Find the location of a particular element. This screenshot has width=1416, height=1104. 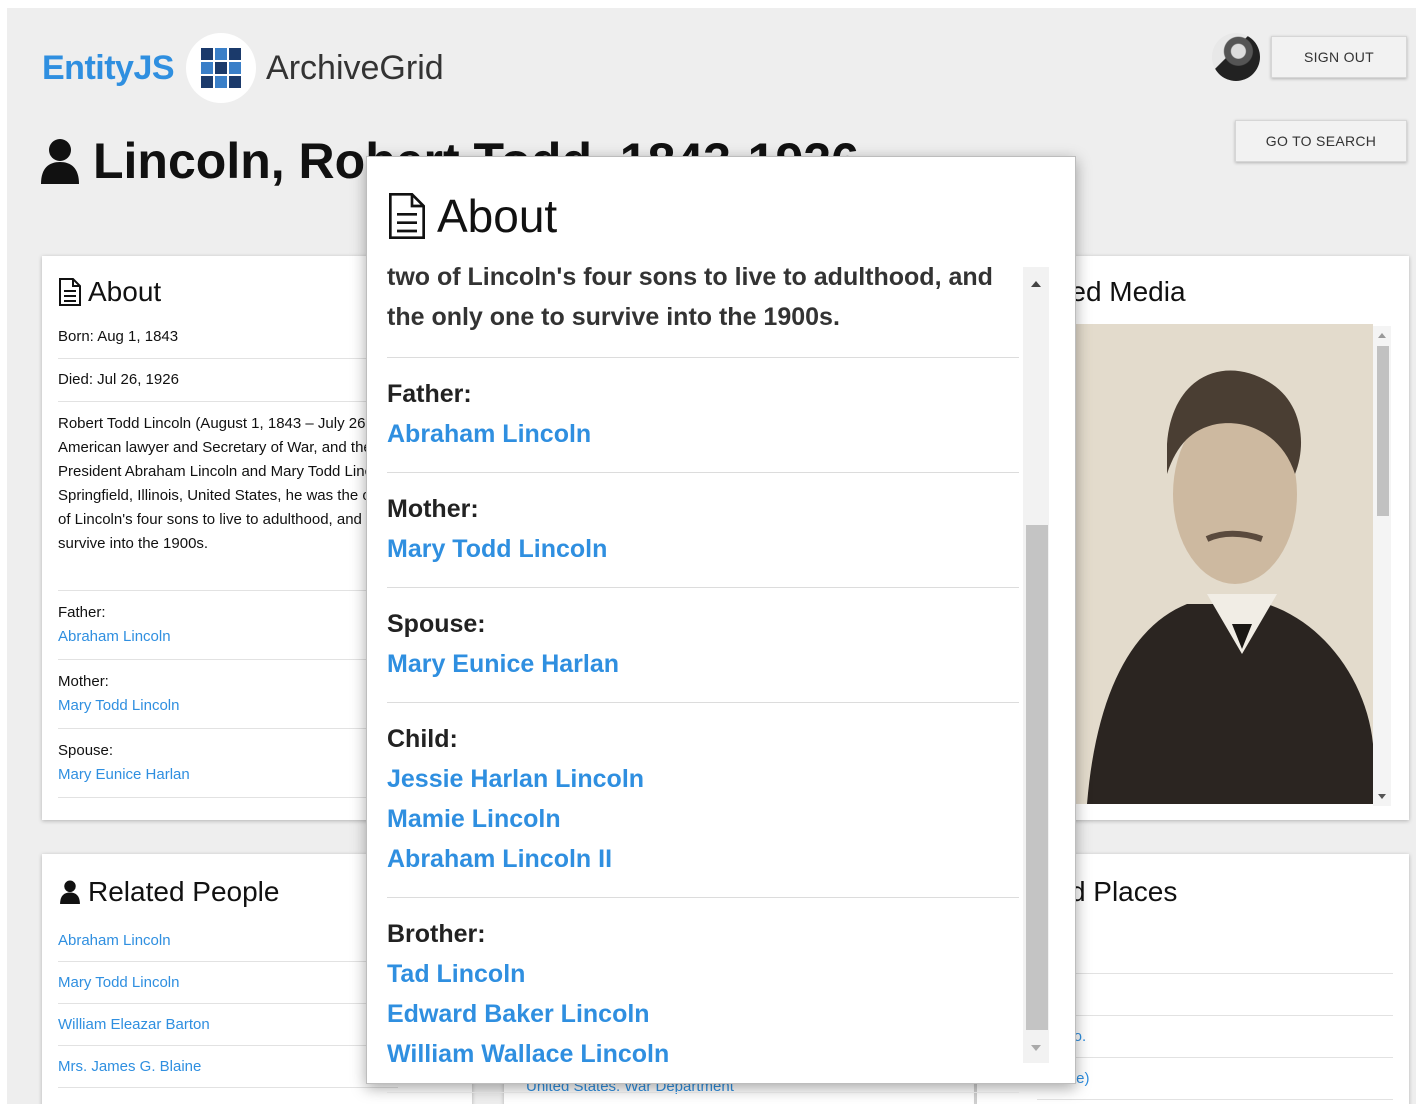

person-link: Mary Todd Lincoln is located at coordinates (228, 982).